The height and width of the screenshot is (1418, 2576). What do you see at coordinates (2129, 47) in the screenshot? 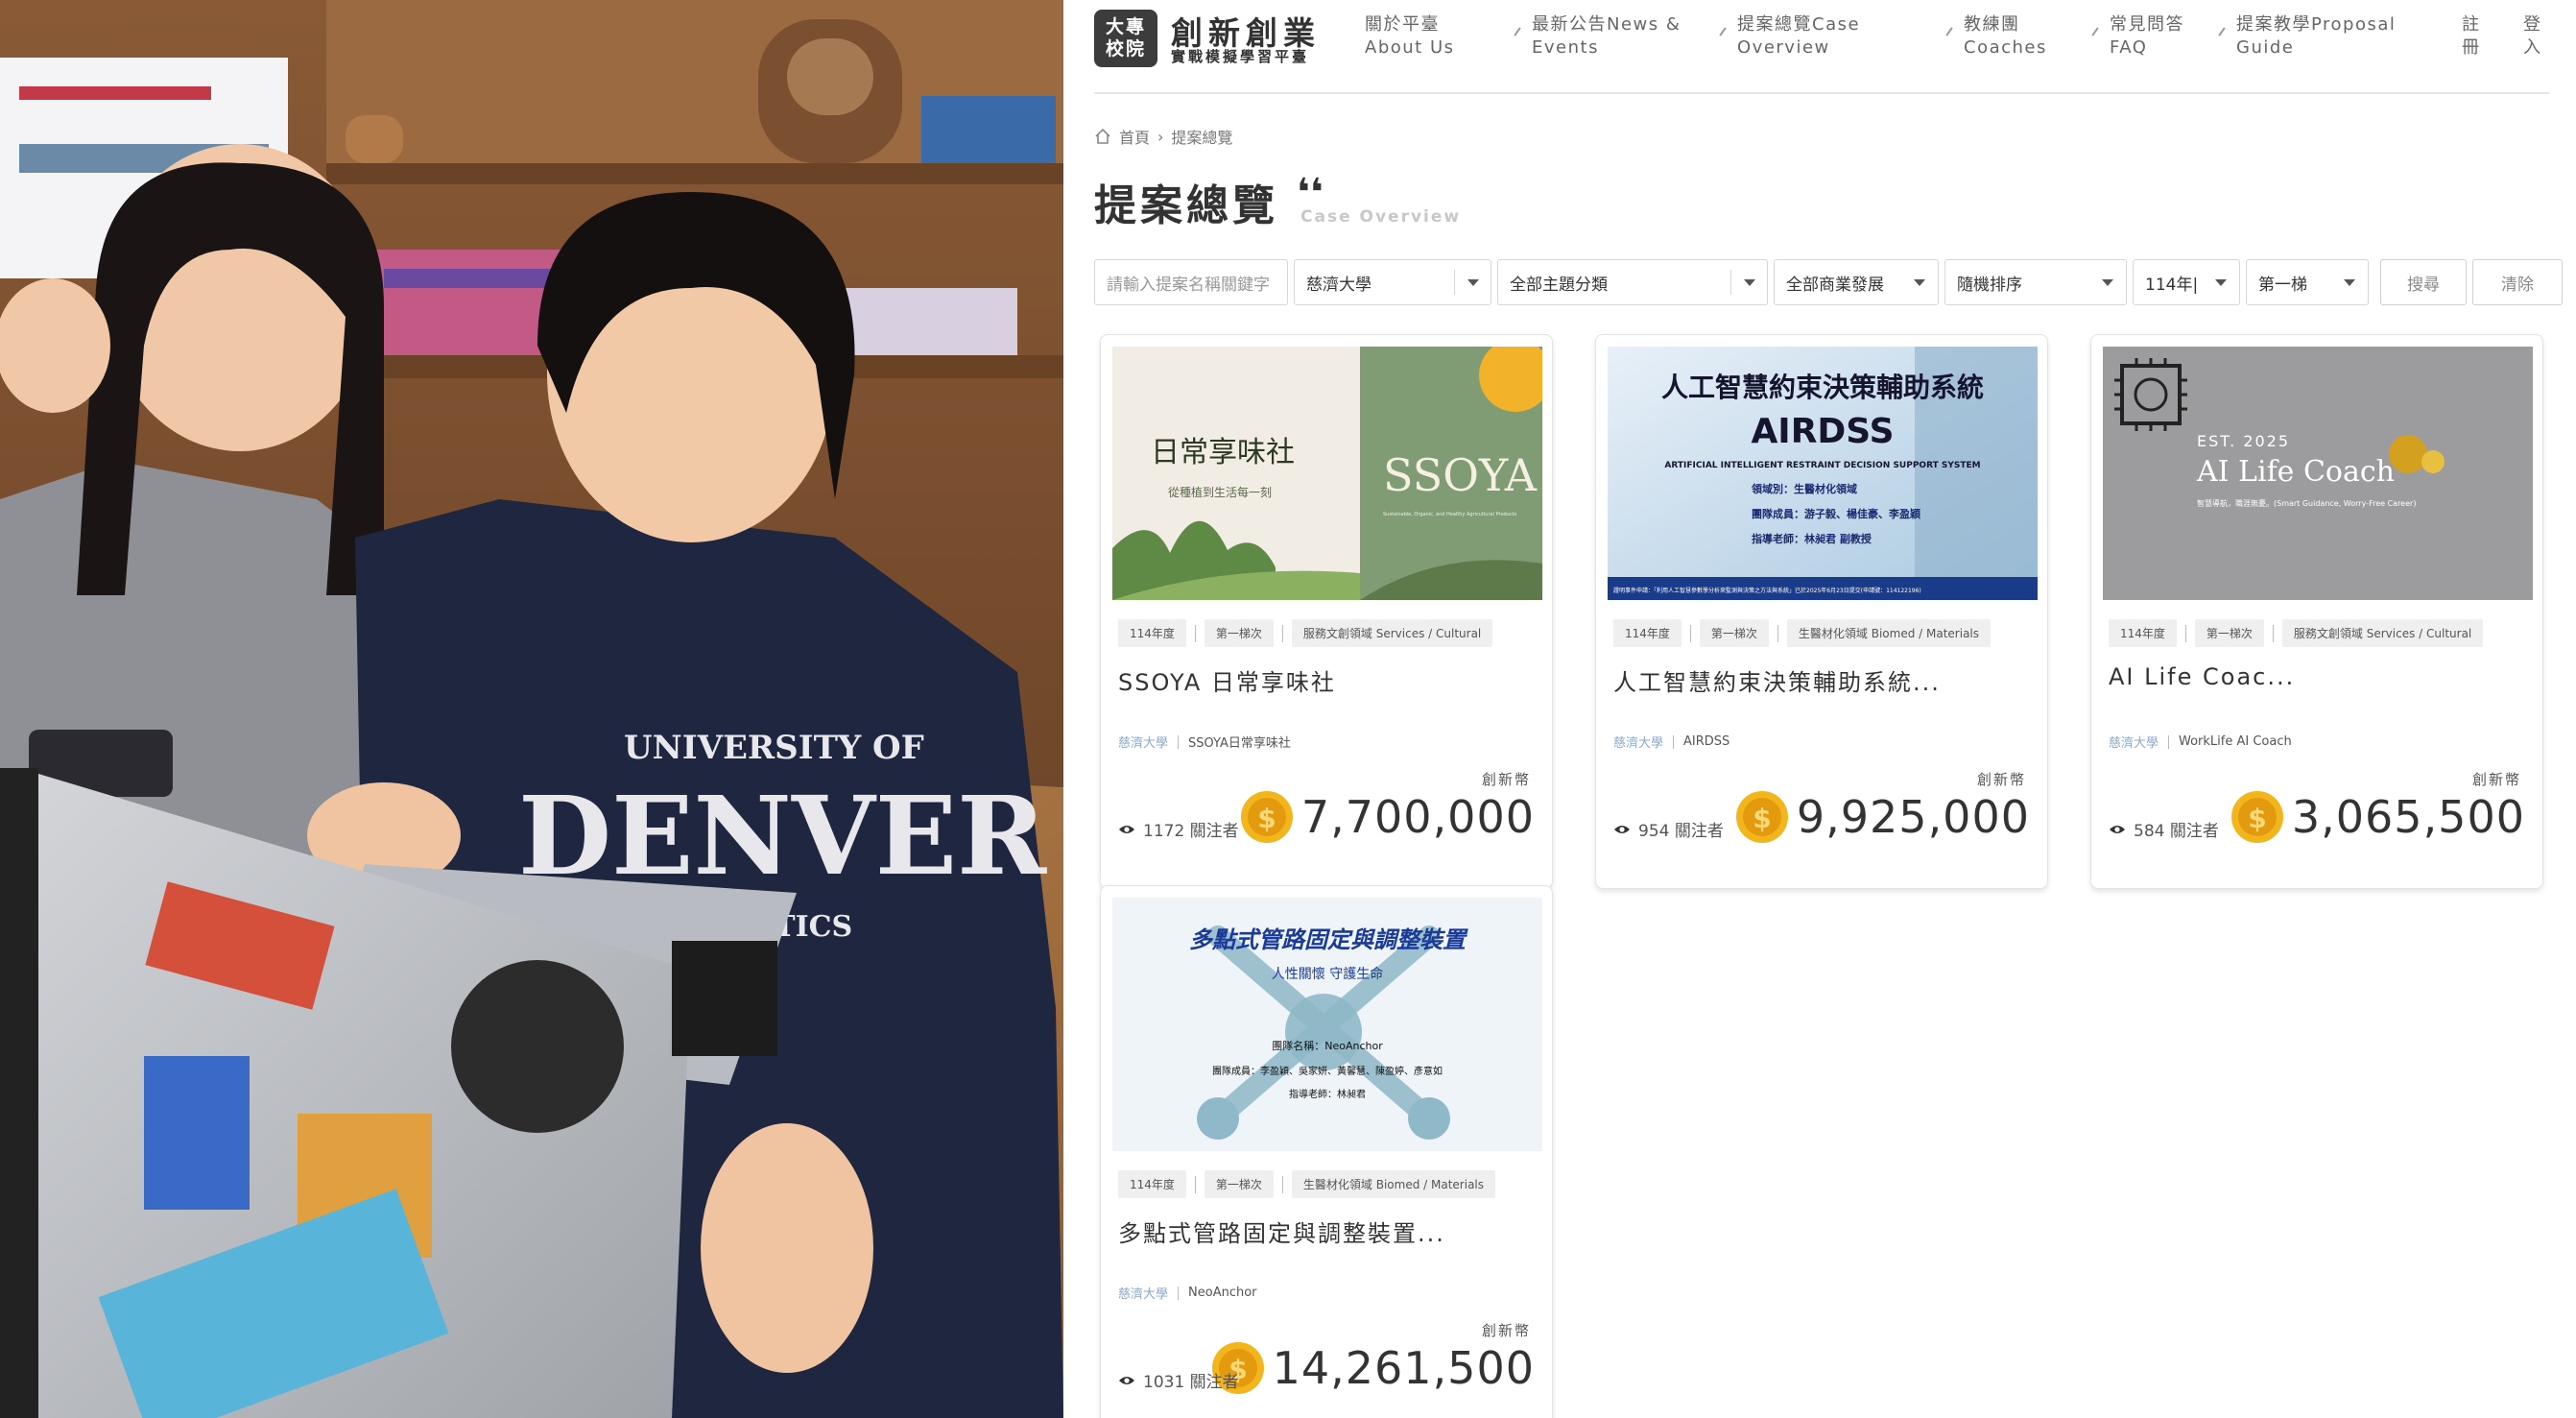
I see `nav-faq-en: FAQ` at bounding box center [2129, 47].